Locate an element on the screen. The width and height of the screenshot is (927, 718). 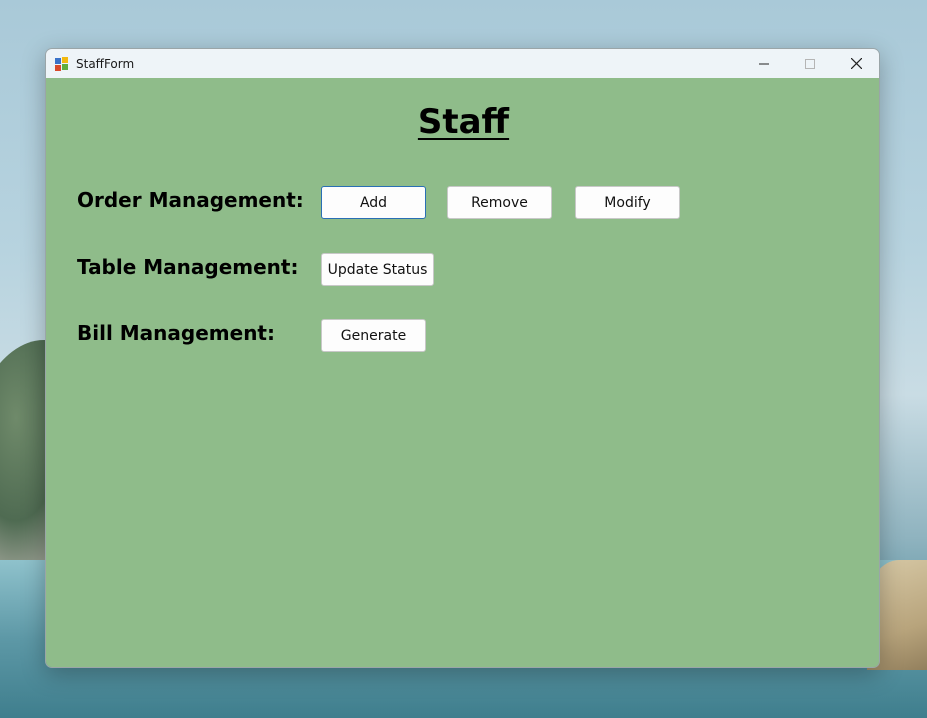
order-management-label: Order Management: is located at coordinates (190, 200).